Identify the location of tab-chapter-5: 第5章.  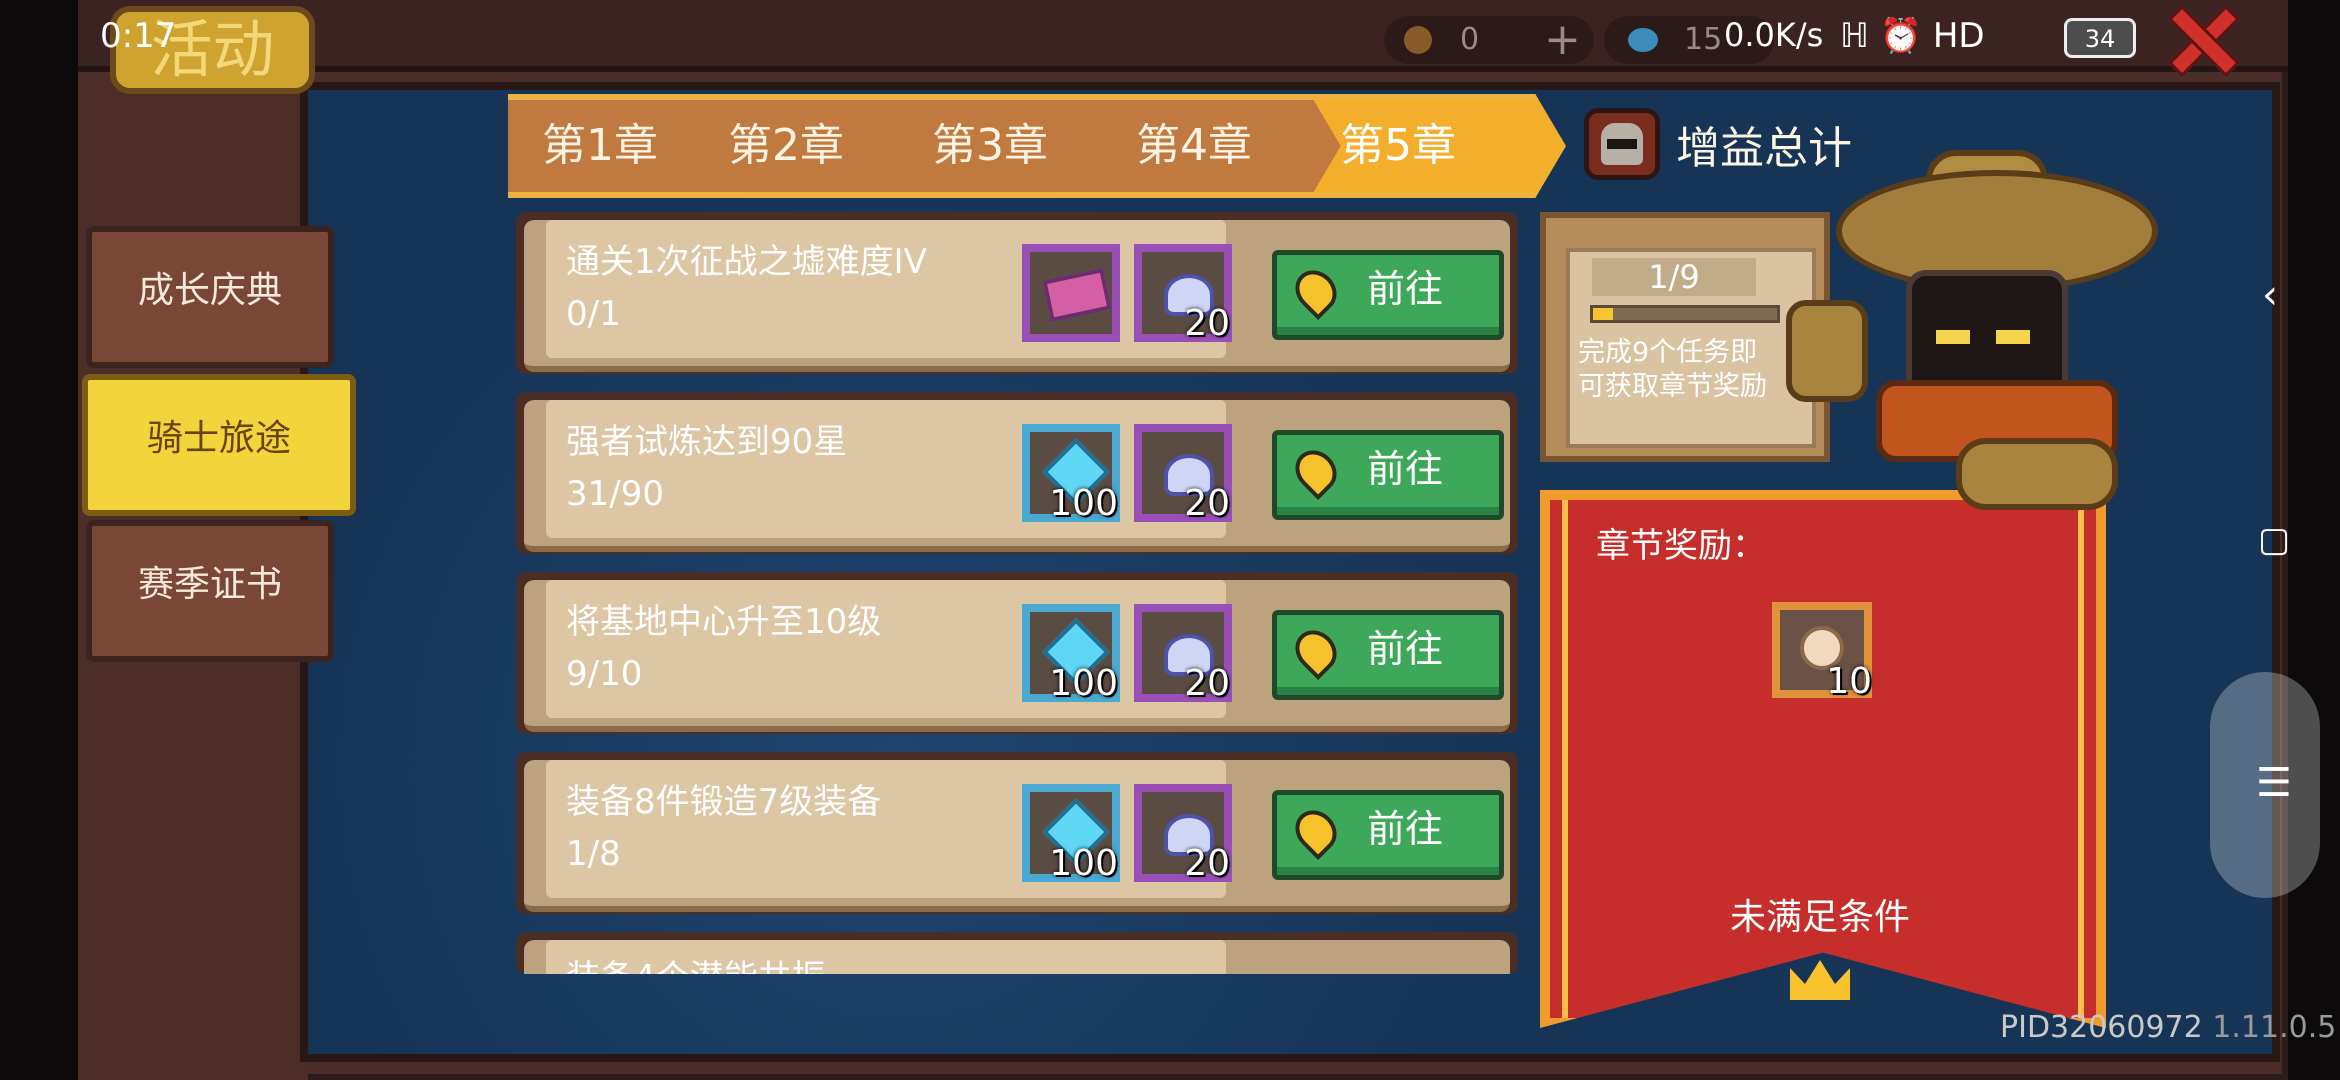
(1438, 146).